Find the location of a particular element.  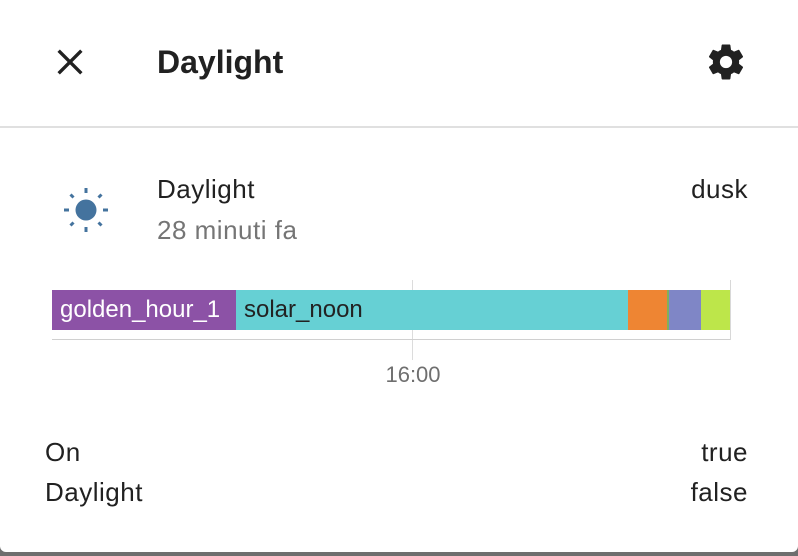

sun-icon is located at coordinates (86, 210).